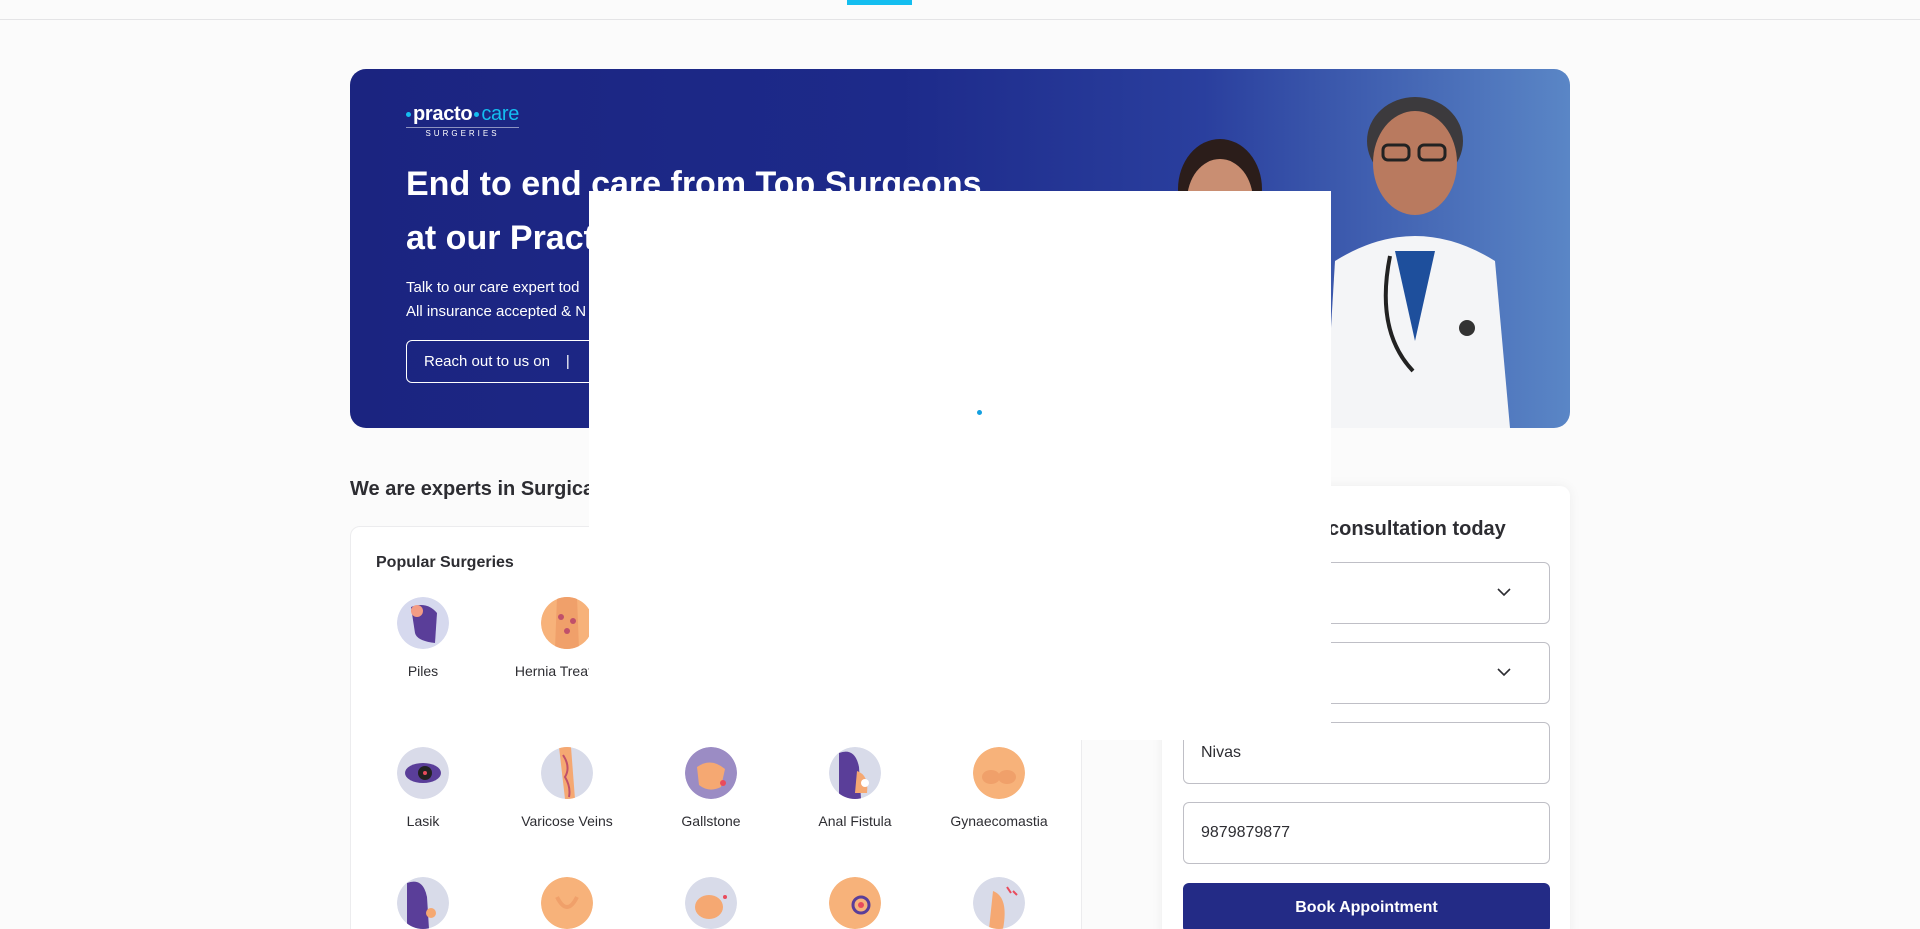 The height and width of the screenshot is (929, 1920). What do you see at coordinates (979, 412) in the screenshot?
I see `loading-spinner` at bounding box center [979, 412].